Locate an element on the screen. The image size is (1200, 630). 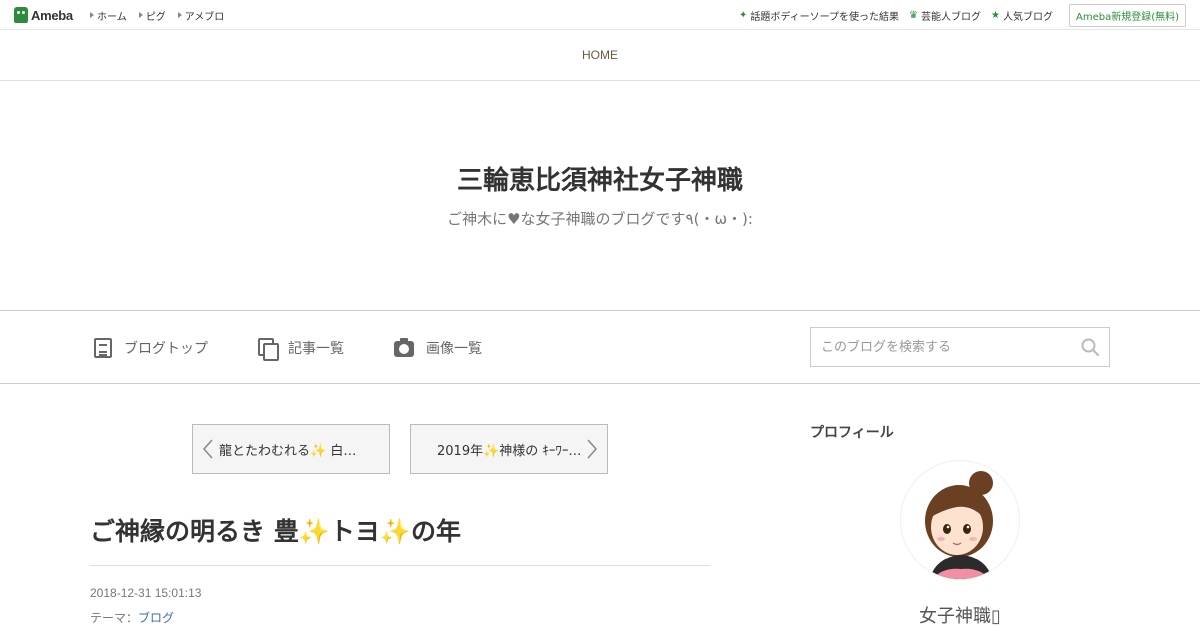
blog-home-bar: HOME is located at coordinates (600, 55).